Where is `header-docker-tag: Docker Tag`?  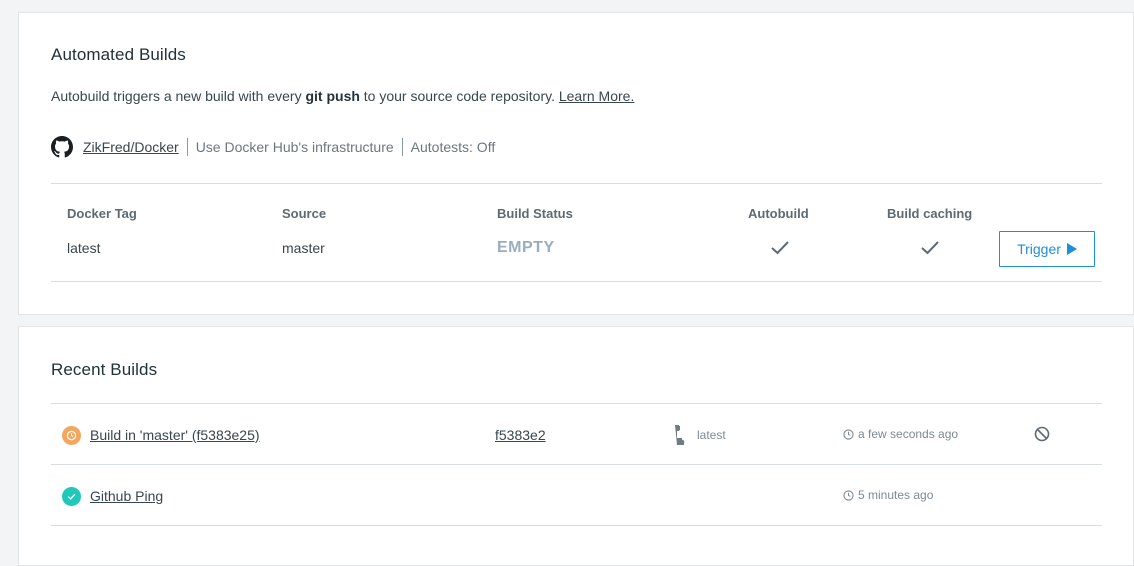
header-docker-tag: Docker Tag is located at coordinates (102, 213).